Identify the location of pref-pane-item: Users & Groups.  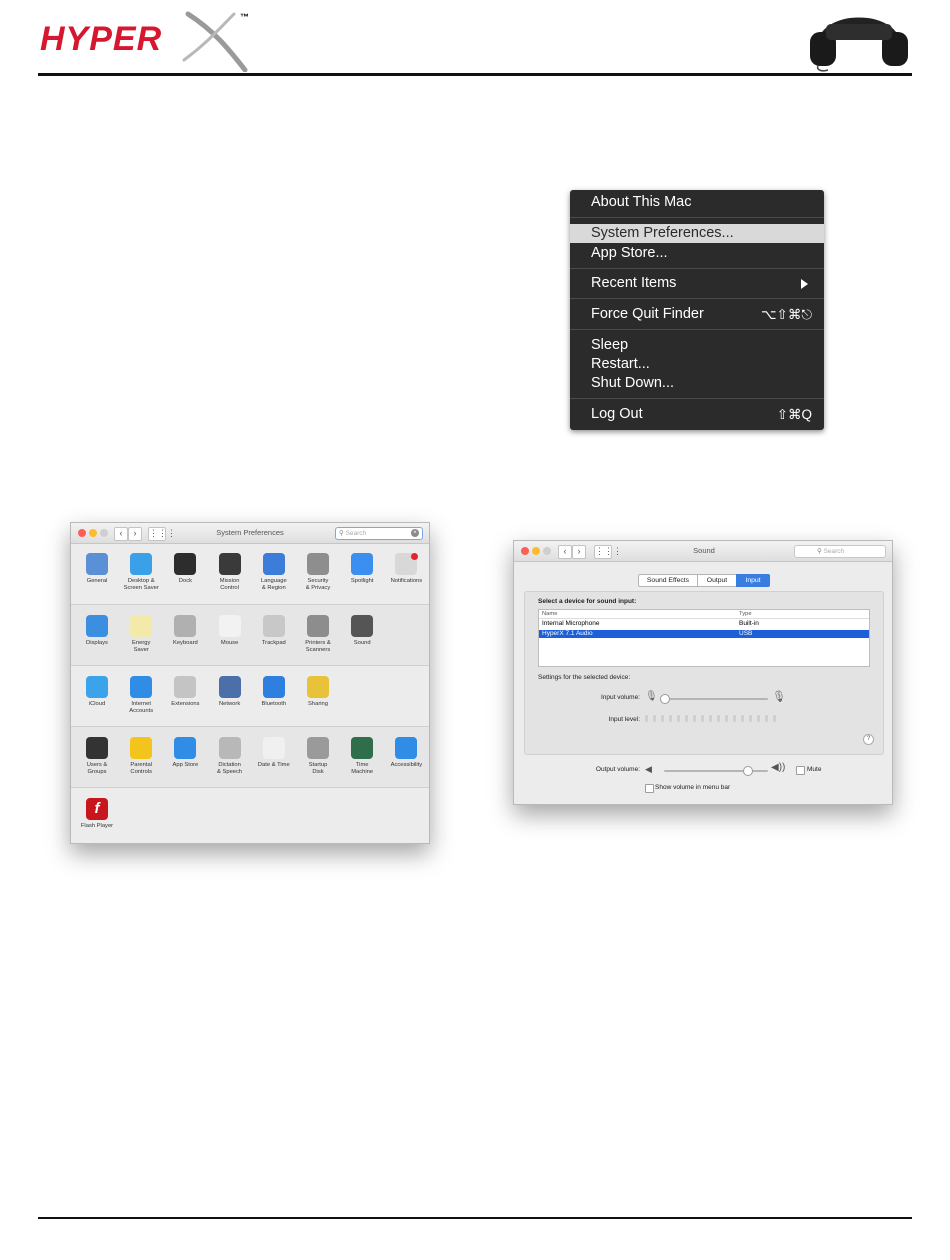
(97, 756).